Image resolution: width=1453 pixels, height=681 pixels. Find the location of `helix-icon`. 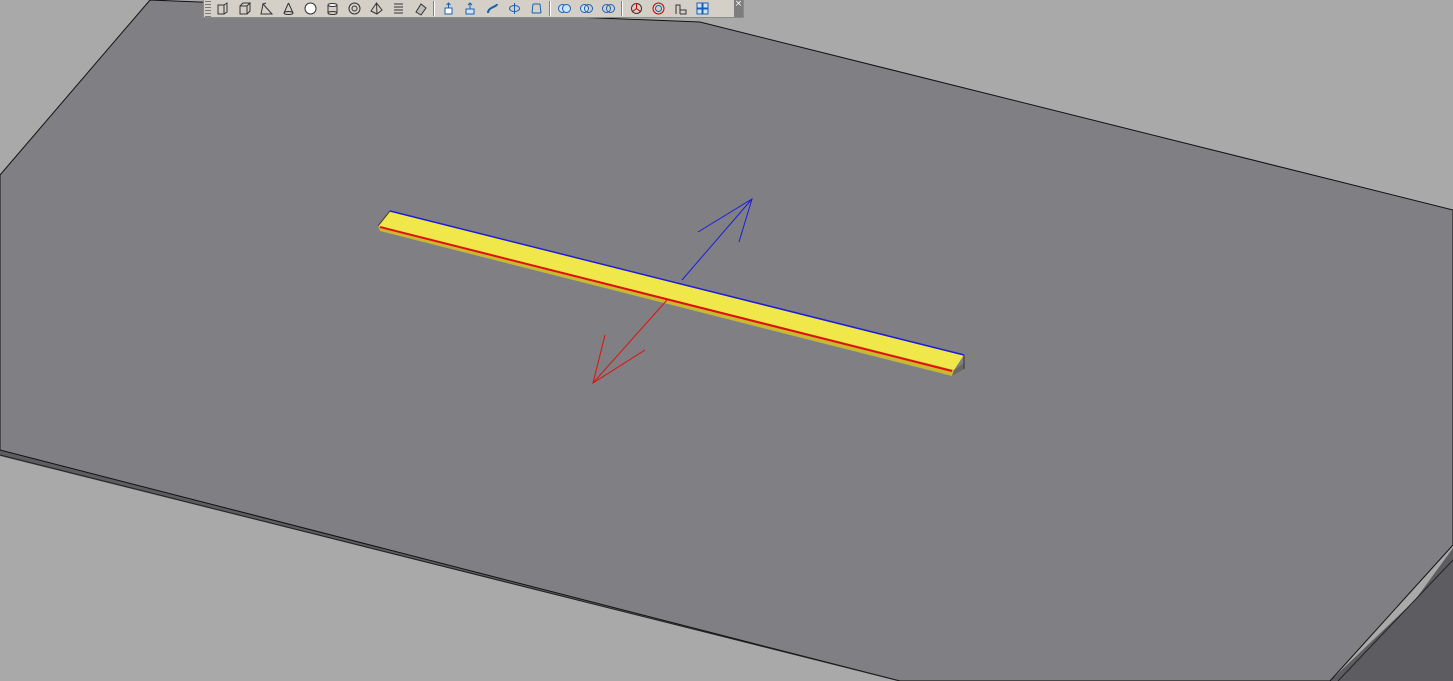

helix-icon is located at coordinates (398, 8).